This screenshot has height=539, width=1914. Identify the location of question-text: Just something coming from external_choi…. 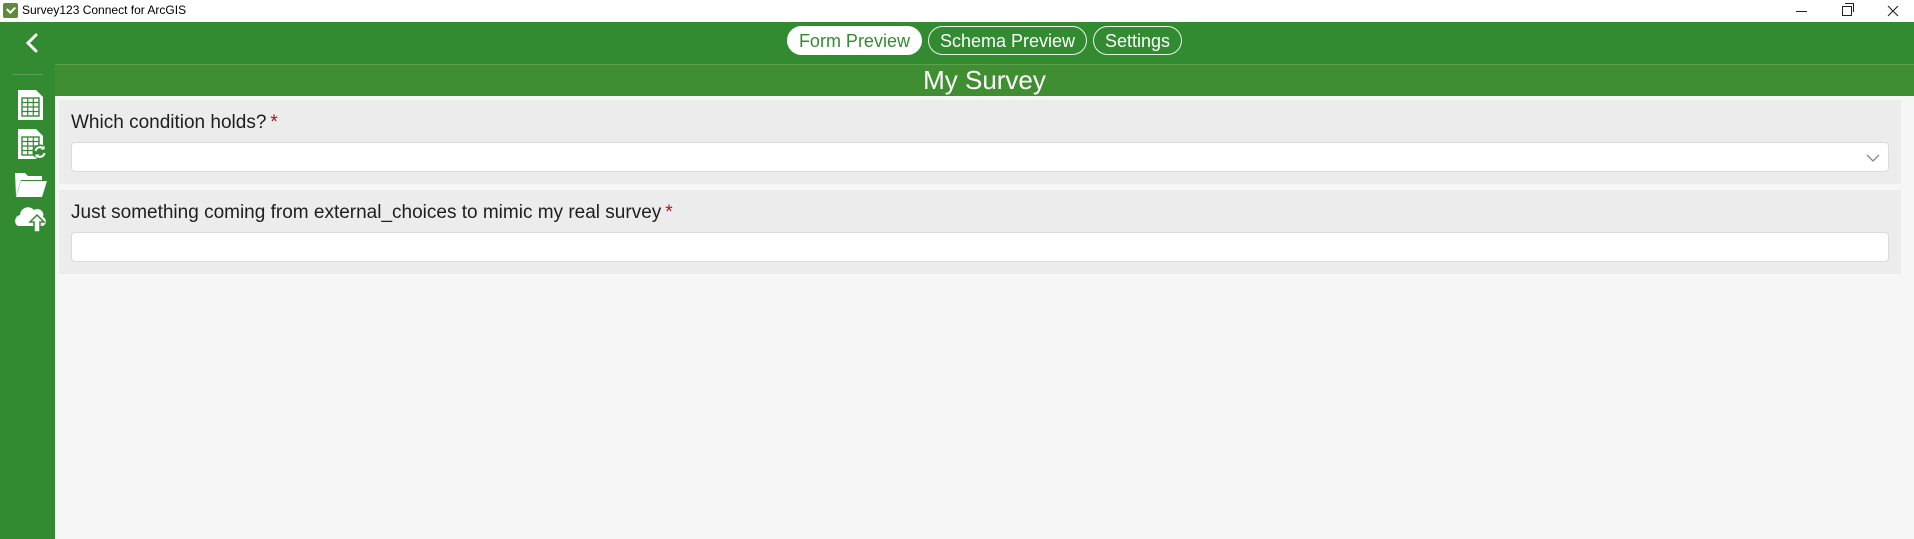
(366, 212).